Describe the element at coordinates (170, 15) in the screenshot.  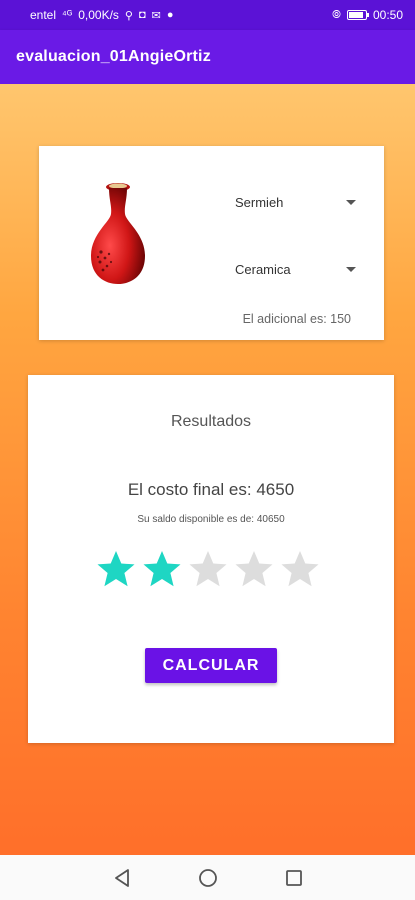
I see `whatsapp-icon: ●` at that location.